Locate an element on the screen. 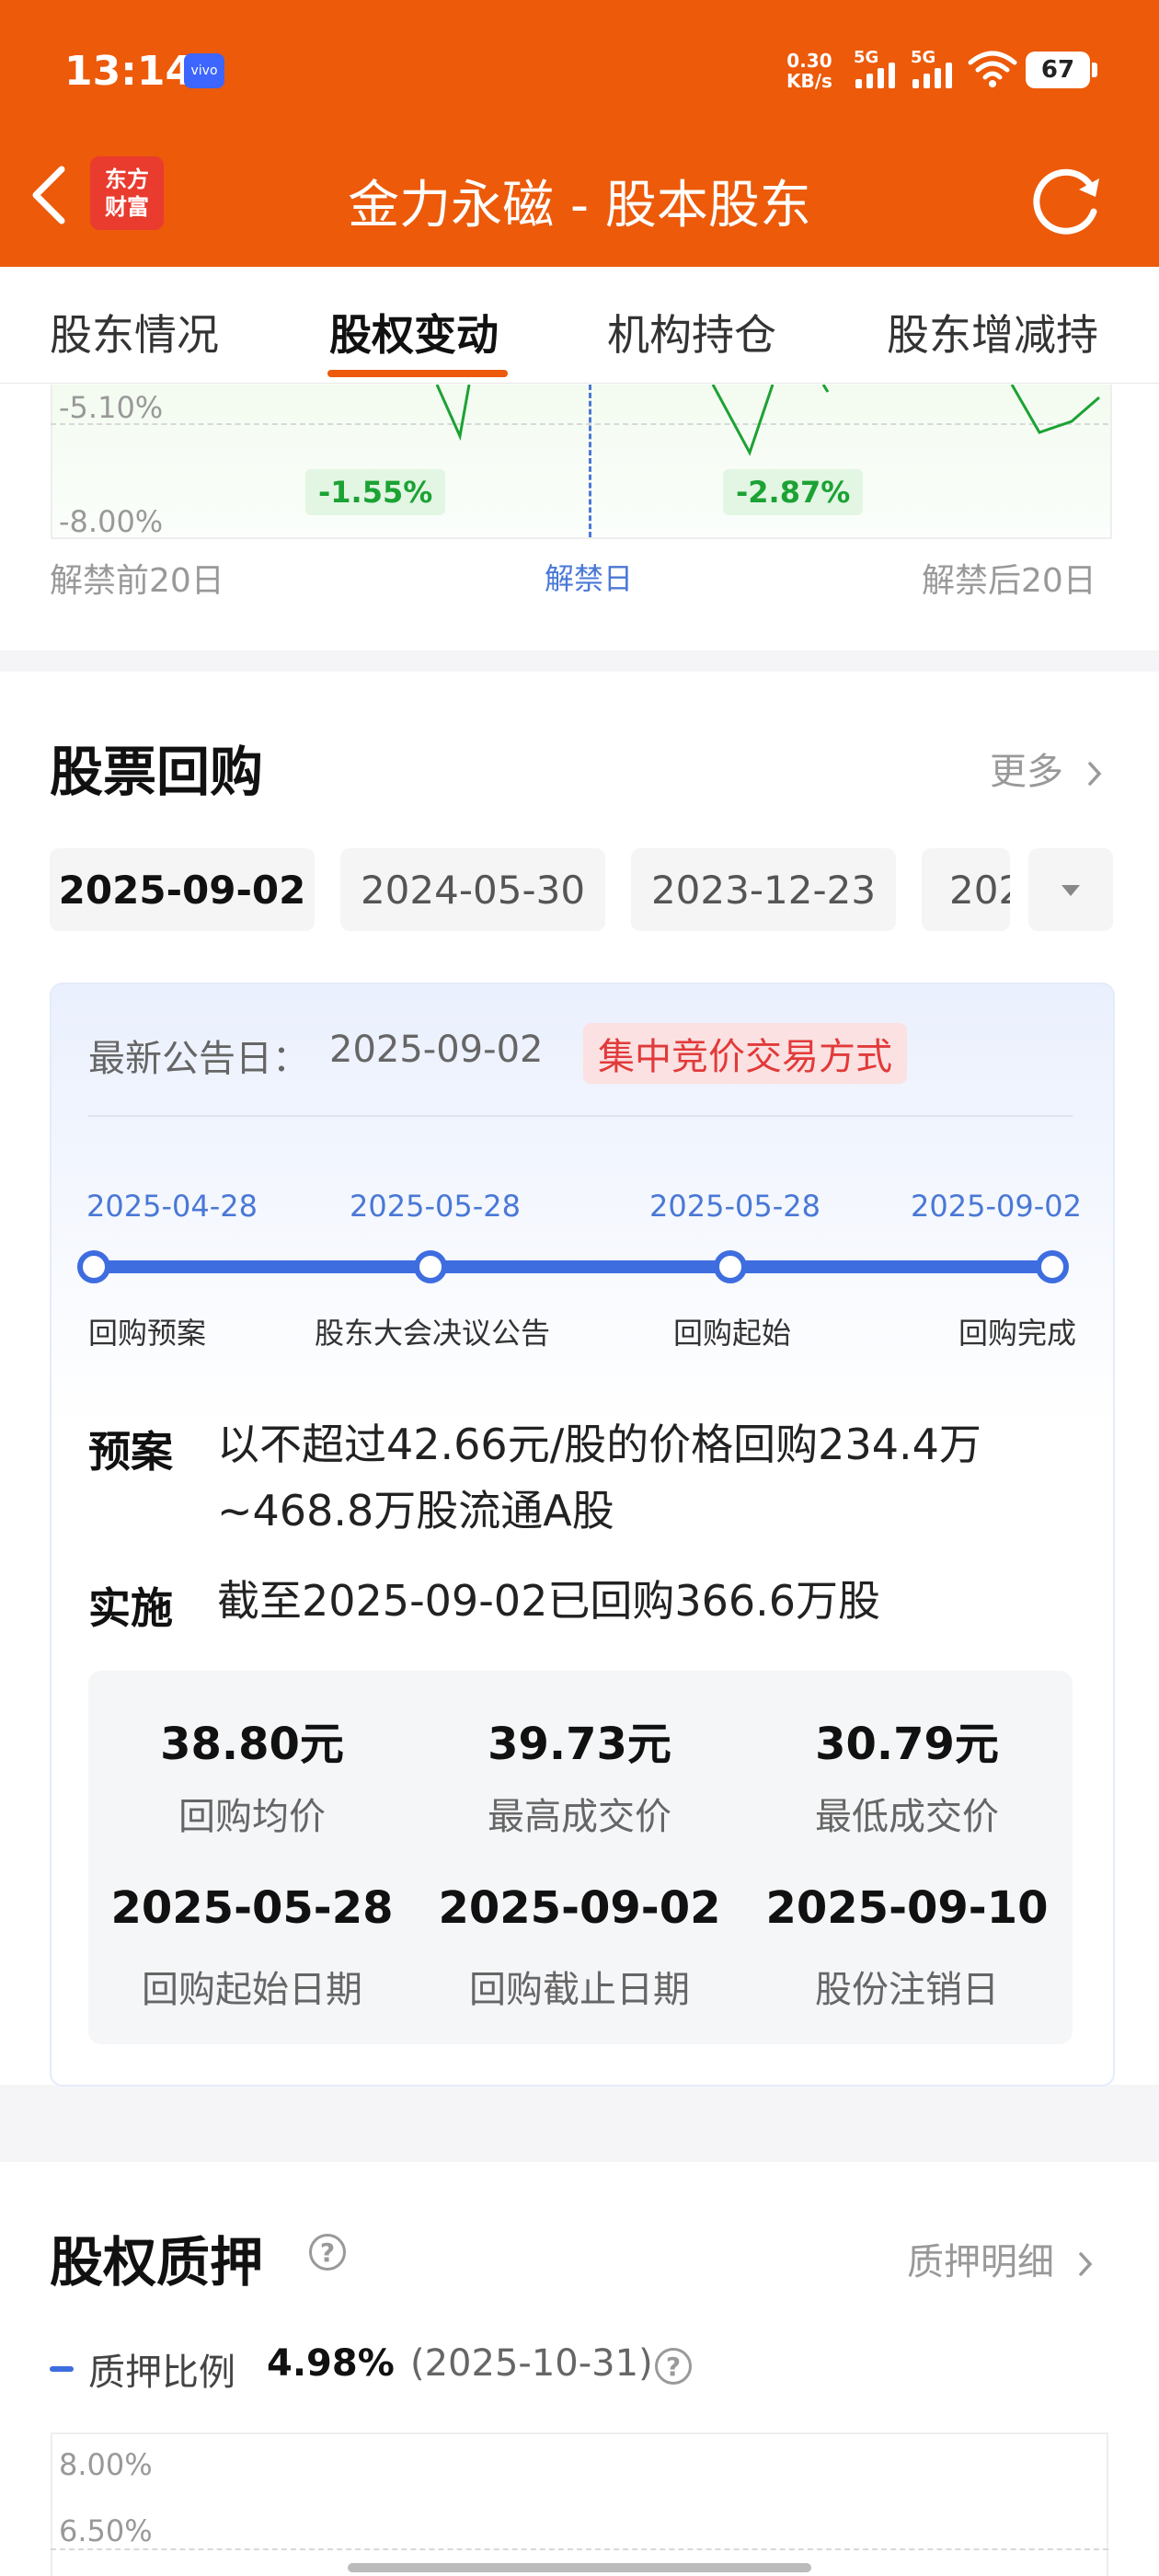  y-tick-label: -8.00% is located at coordinates (111, 521).